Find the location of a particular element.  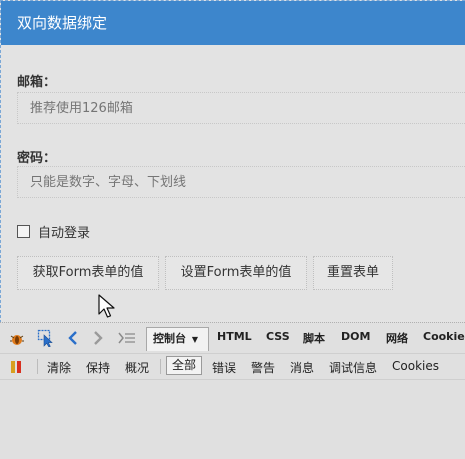

forward-icon is located at coordinates (98, 338).